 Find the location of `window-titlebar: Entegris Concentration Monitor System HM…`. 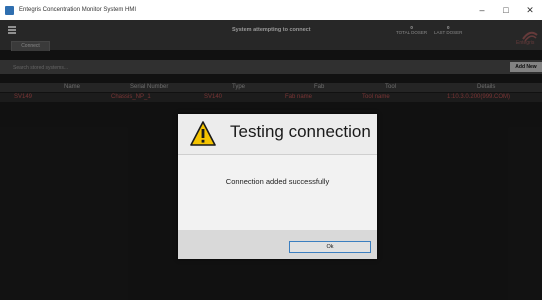

window-titlebar: Entegris Concentration Monitor System HM… is located at coordinates (271, 10).